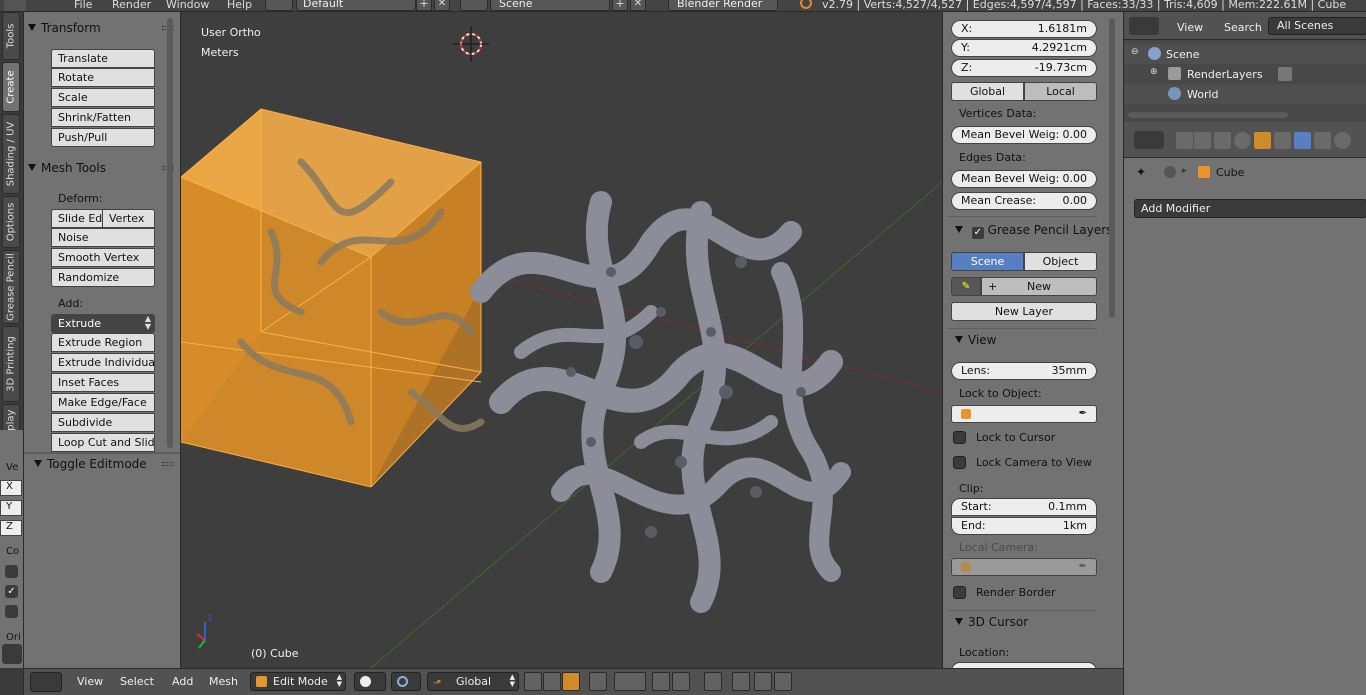  What do you see at coordinates (11, 36) in the screenshot?
I see `tab-tools: Tools` at bounding box center [11, 36].